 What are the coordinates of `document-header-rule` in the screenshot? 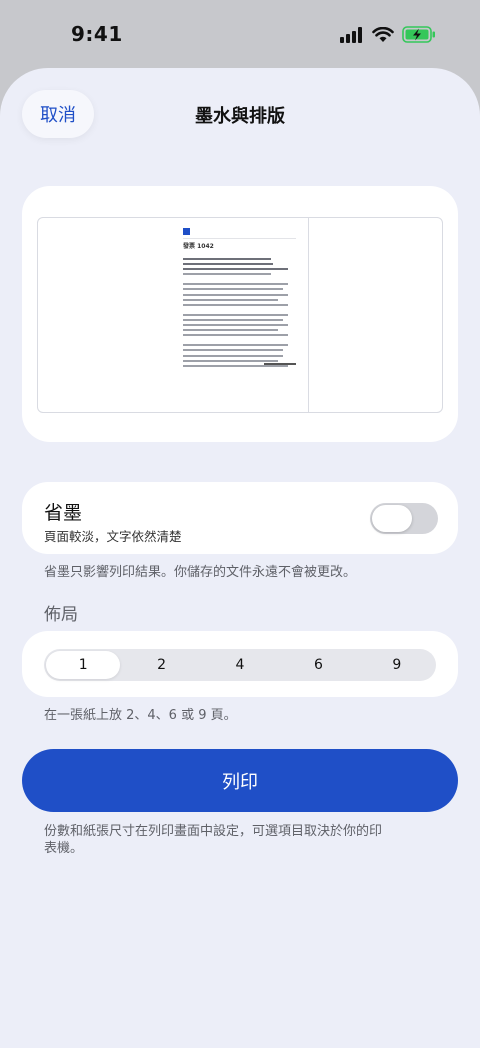 It's located at (239, 238).